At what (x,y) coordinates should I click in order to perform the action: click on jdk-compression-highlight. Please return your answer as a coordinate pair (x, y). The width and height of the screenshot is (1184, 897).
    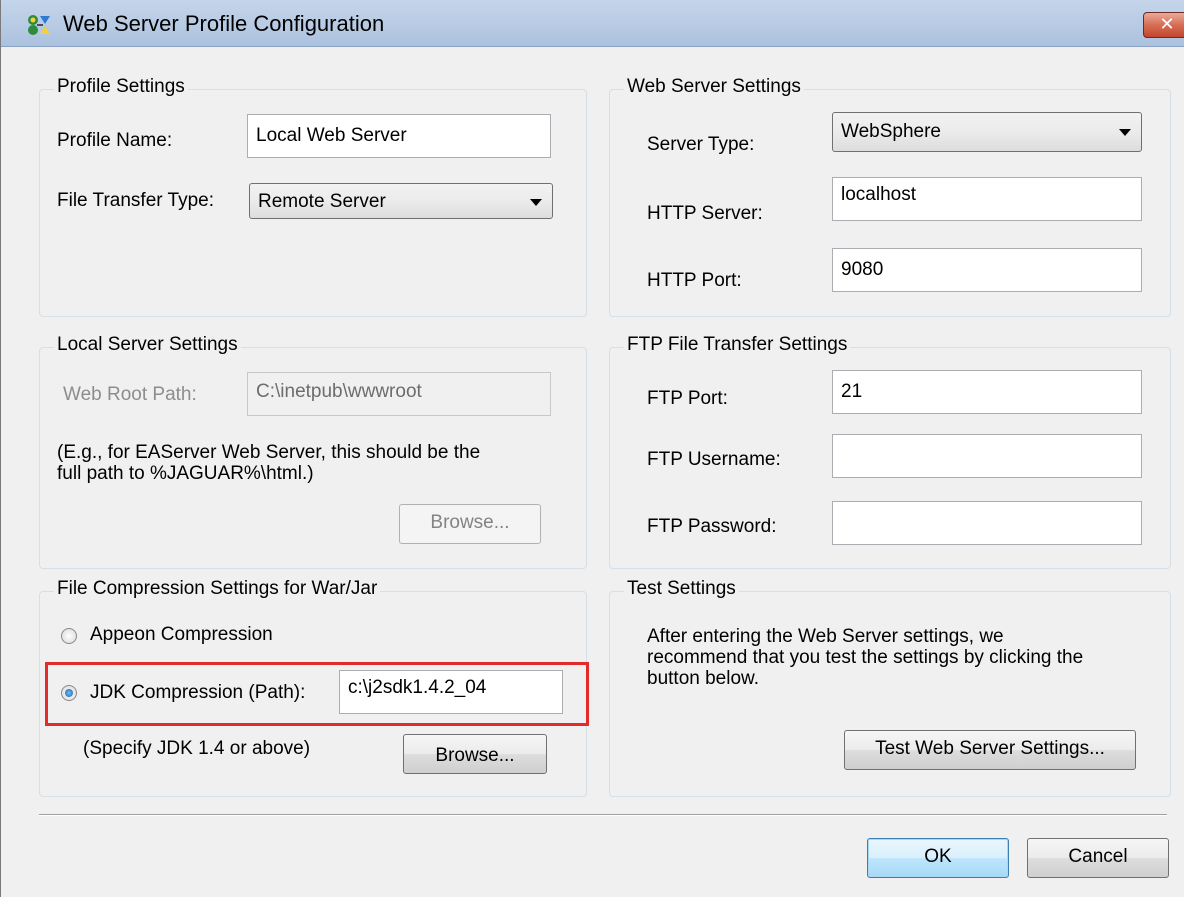
    Looking at the image, I should click on (317, 694).